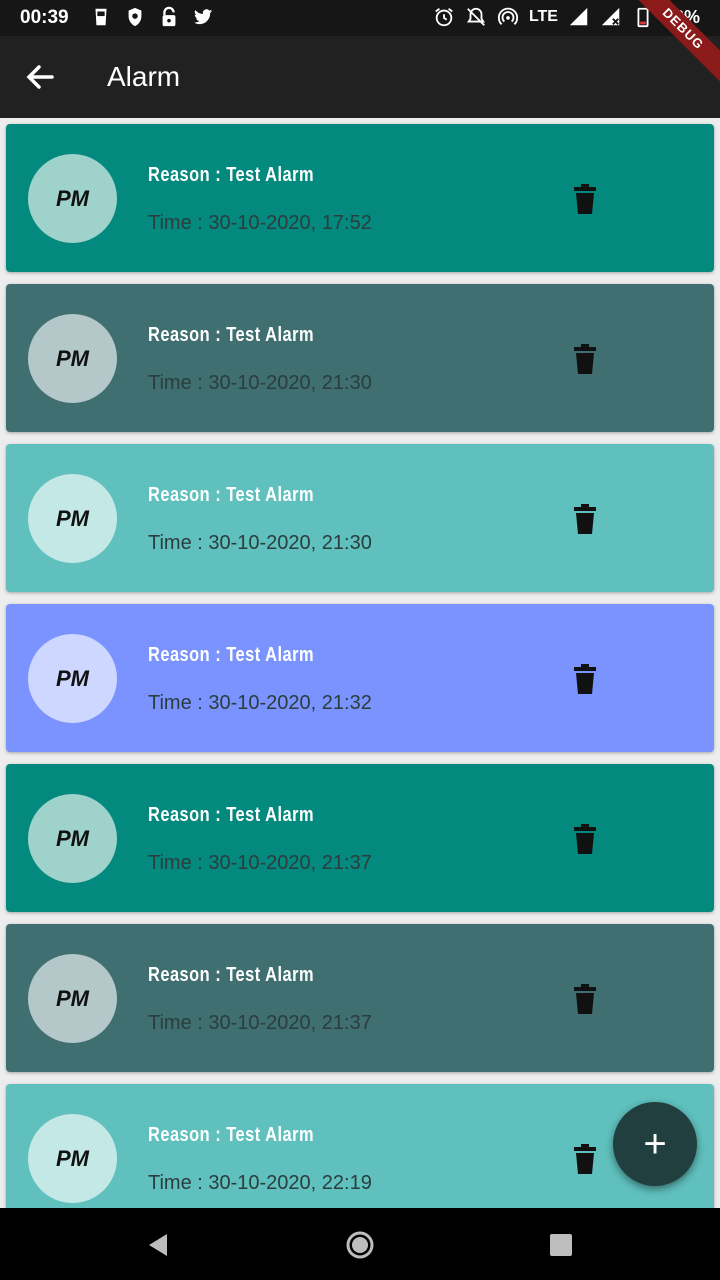 The height and width of the screenshot is (1280, 720). Describe the element at coordinates (360, 77) in the screenshot. I see `app-bar: Alarm` at that location.